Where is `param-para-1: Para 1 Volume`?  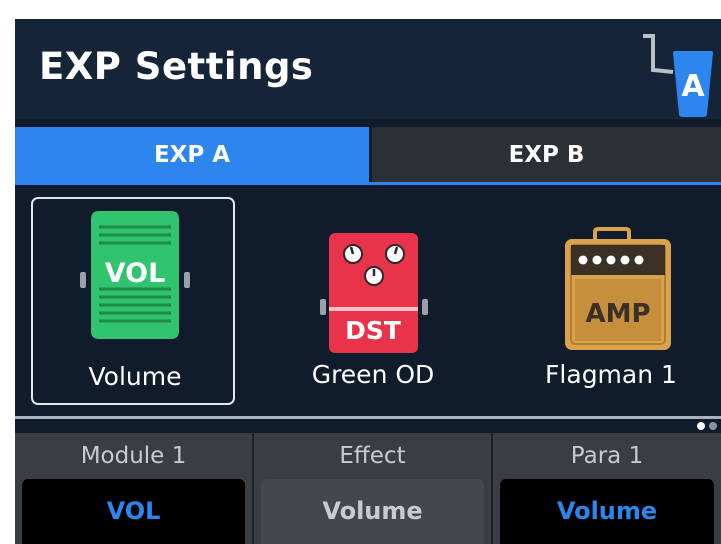 param-para-1: Para 1 Volume is located at coordinates (607, 488).